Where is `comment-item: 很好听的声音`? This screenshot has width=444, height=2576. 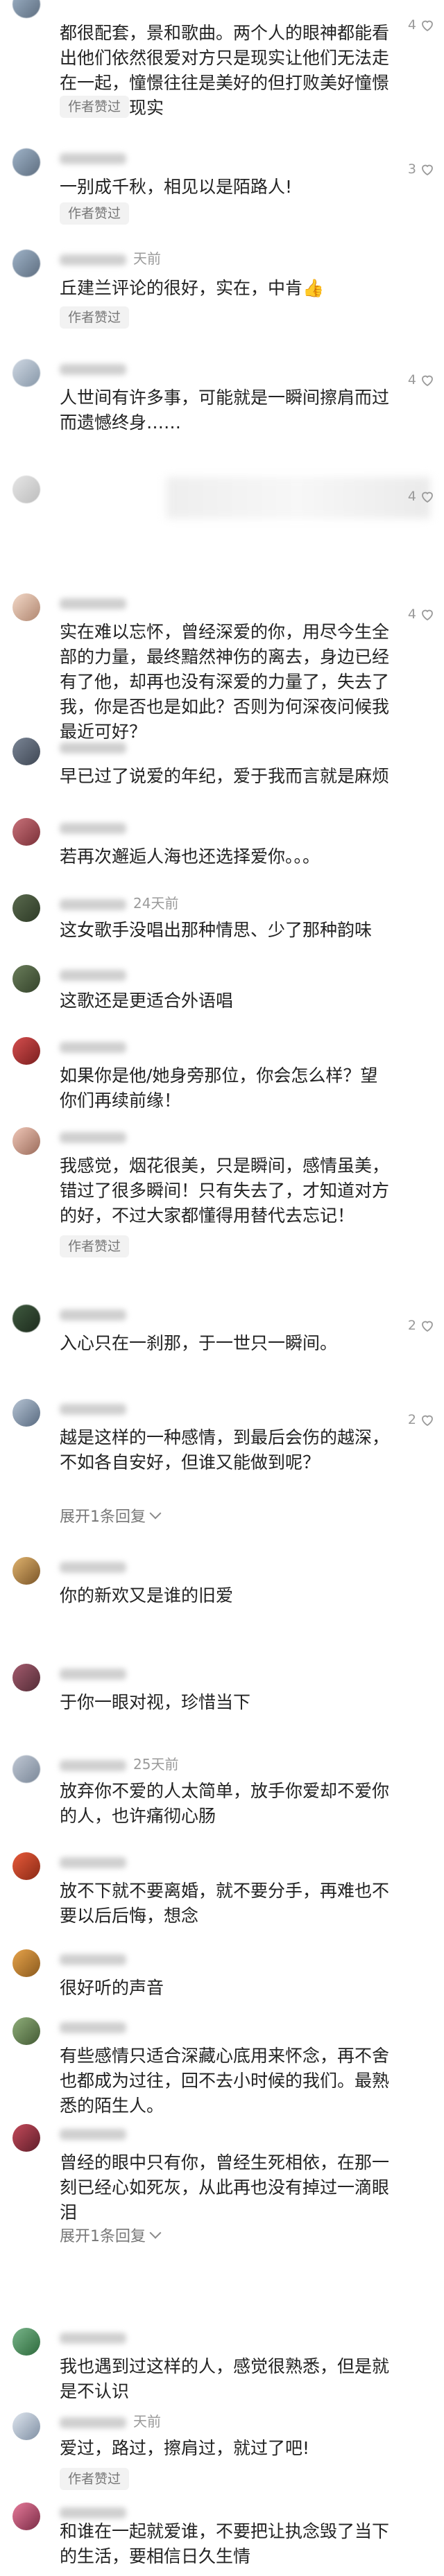
comment-item: 很好听的声音 is located at coordinates (222, 1974).